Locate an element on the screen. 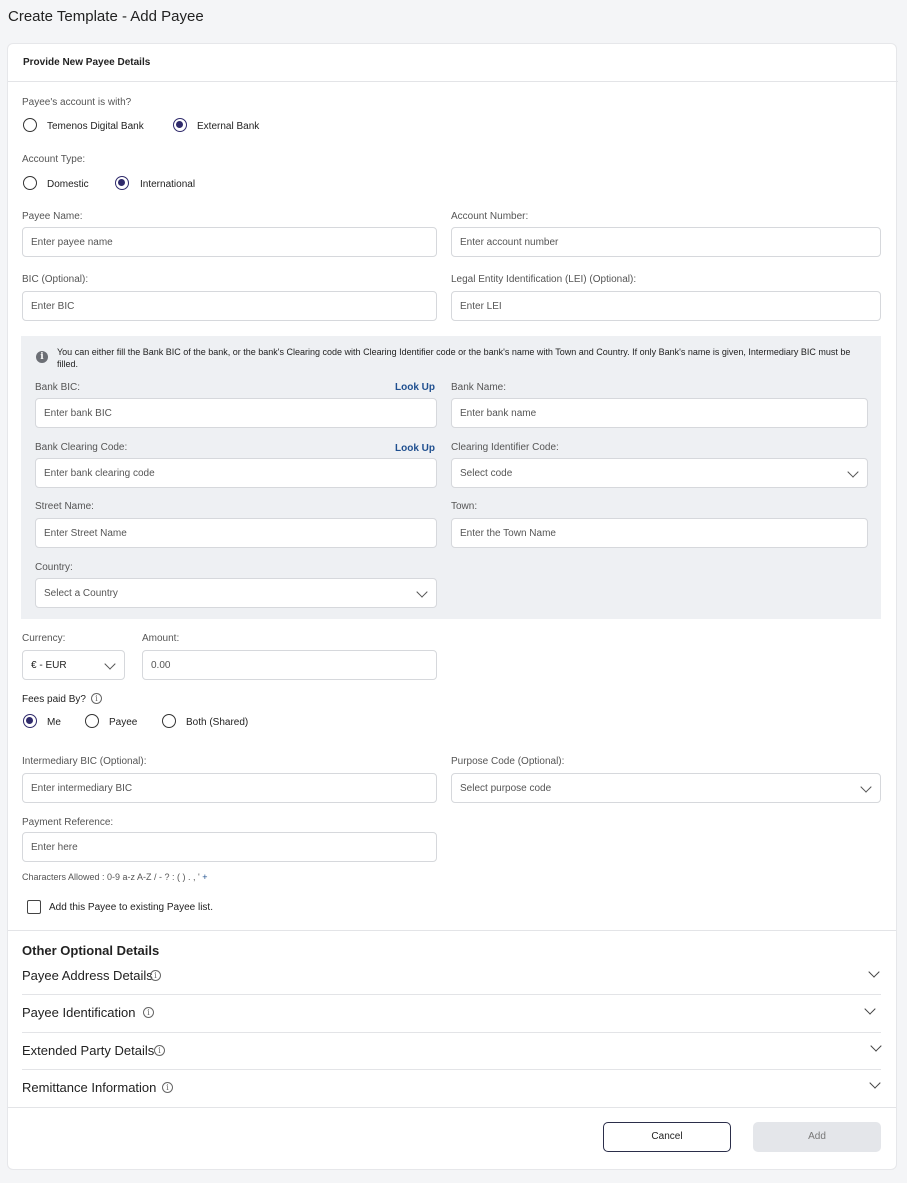 This screenshot has width=907, height=1183. radio-domestic is located at coordinates (30, 183).